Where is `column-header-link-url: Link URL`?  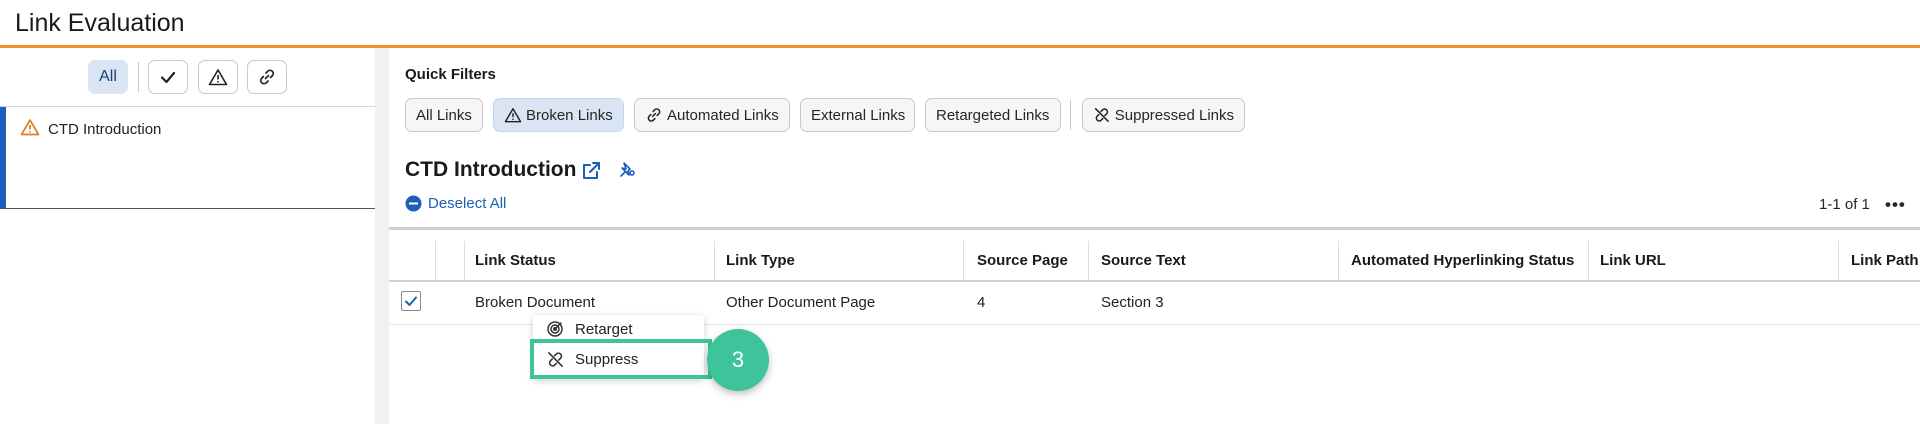 column-header-link-url: Link URL is located at coordinates (1633, 260).